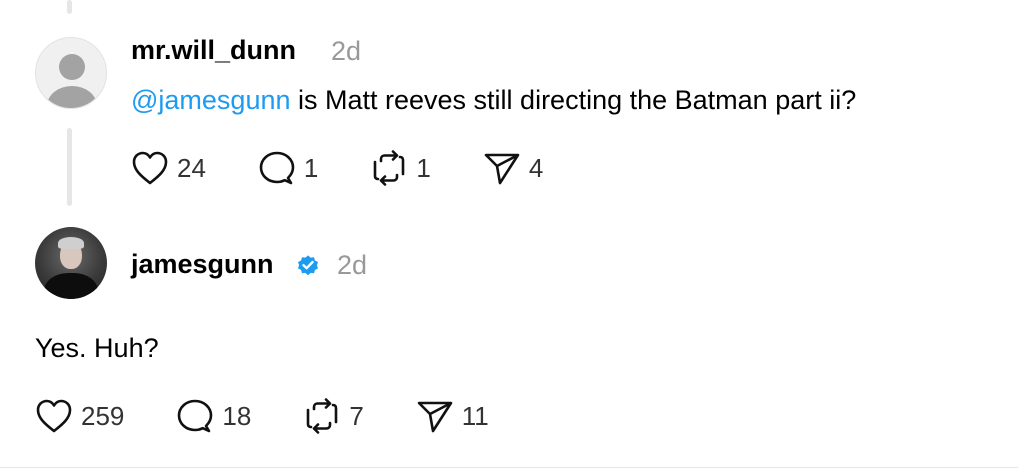  Describe the element at coordinates (72, 97) in the screenshot. I see `default-avatar-body` at that location.